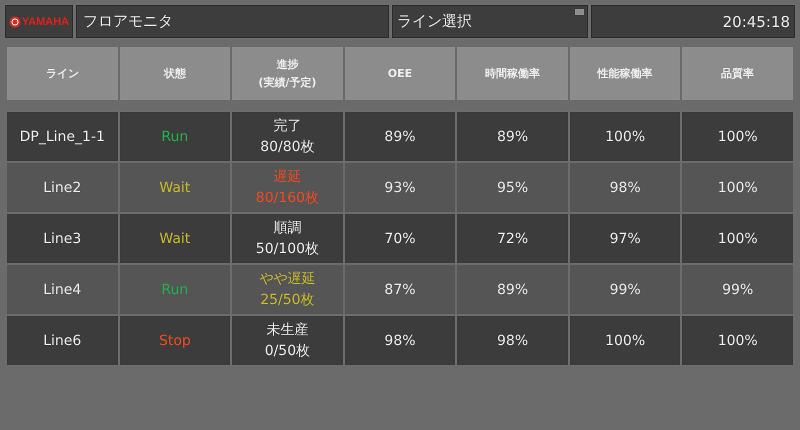 The image size is (800, 430). What do you see at coordinates (287, 228) in the screenshot?
I see `progress-label: 順調` at bounding box center [287, 228].